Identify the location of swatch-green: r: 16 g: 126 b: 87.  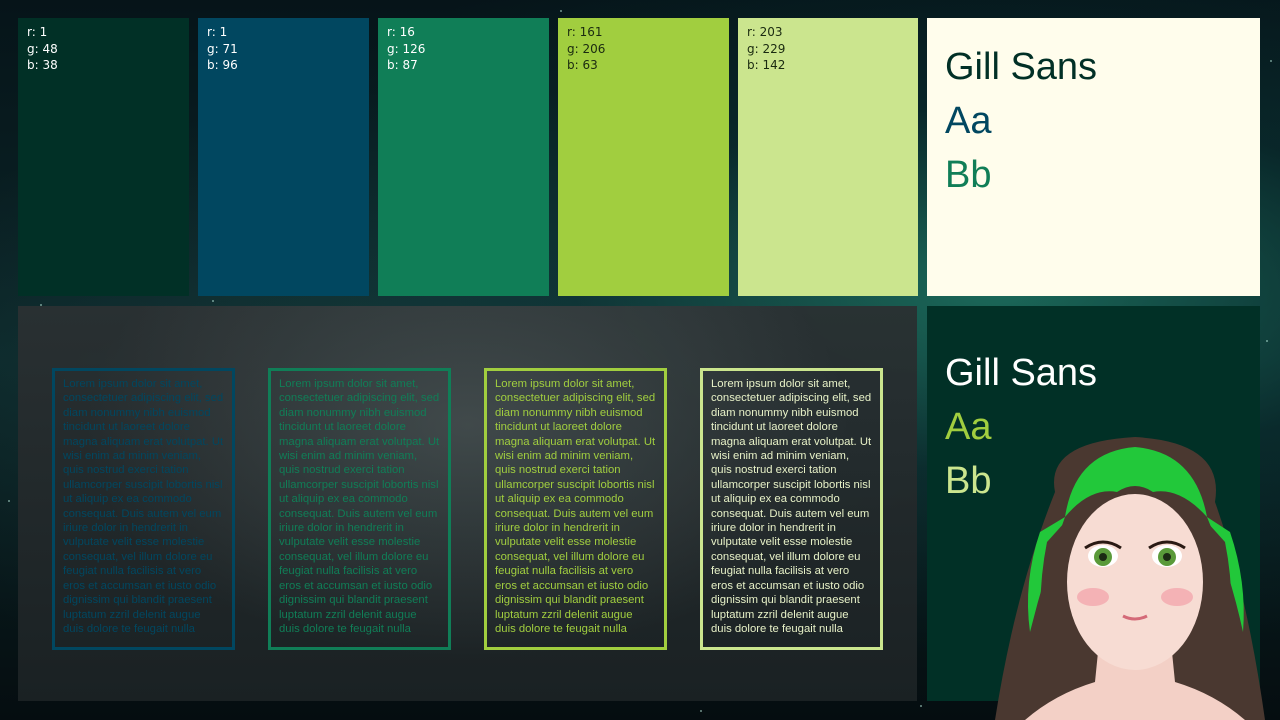
(463, 157).